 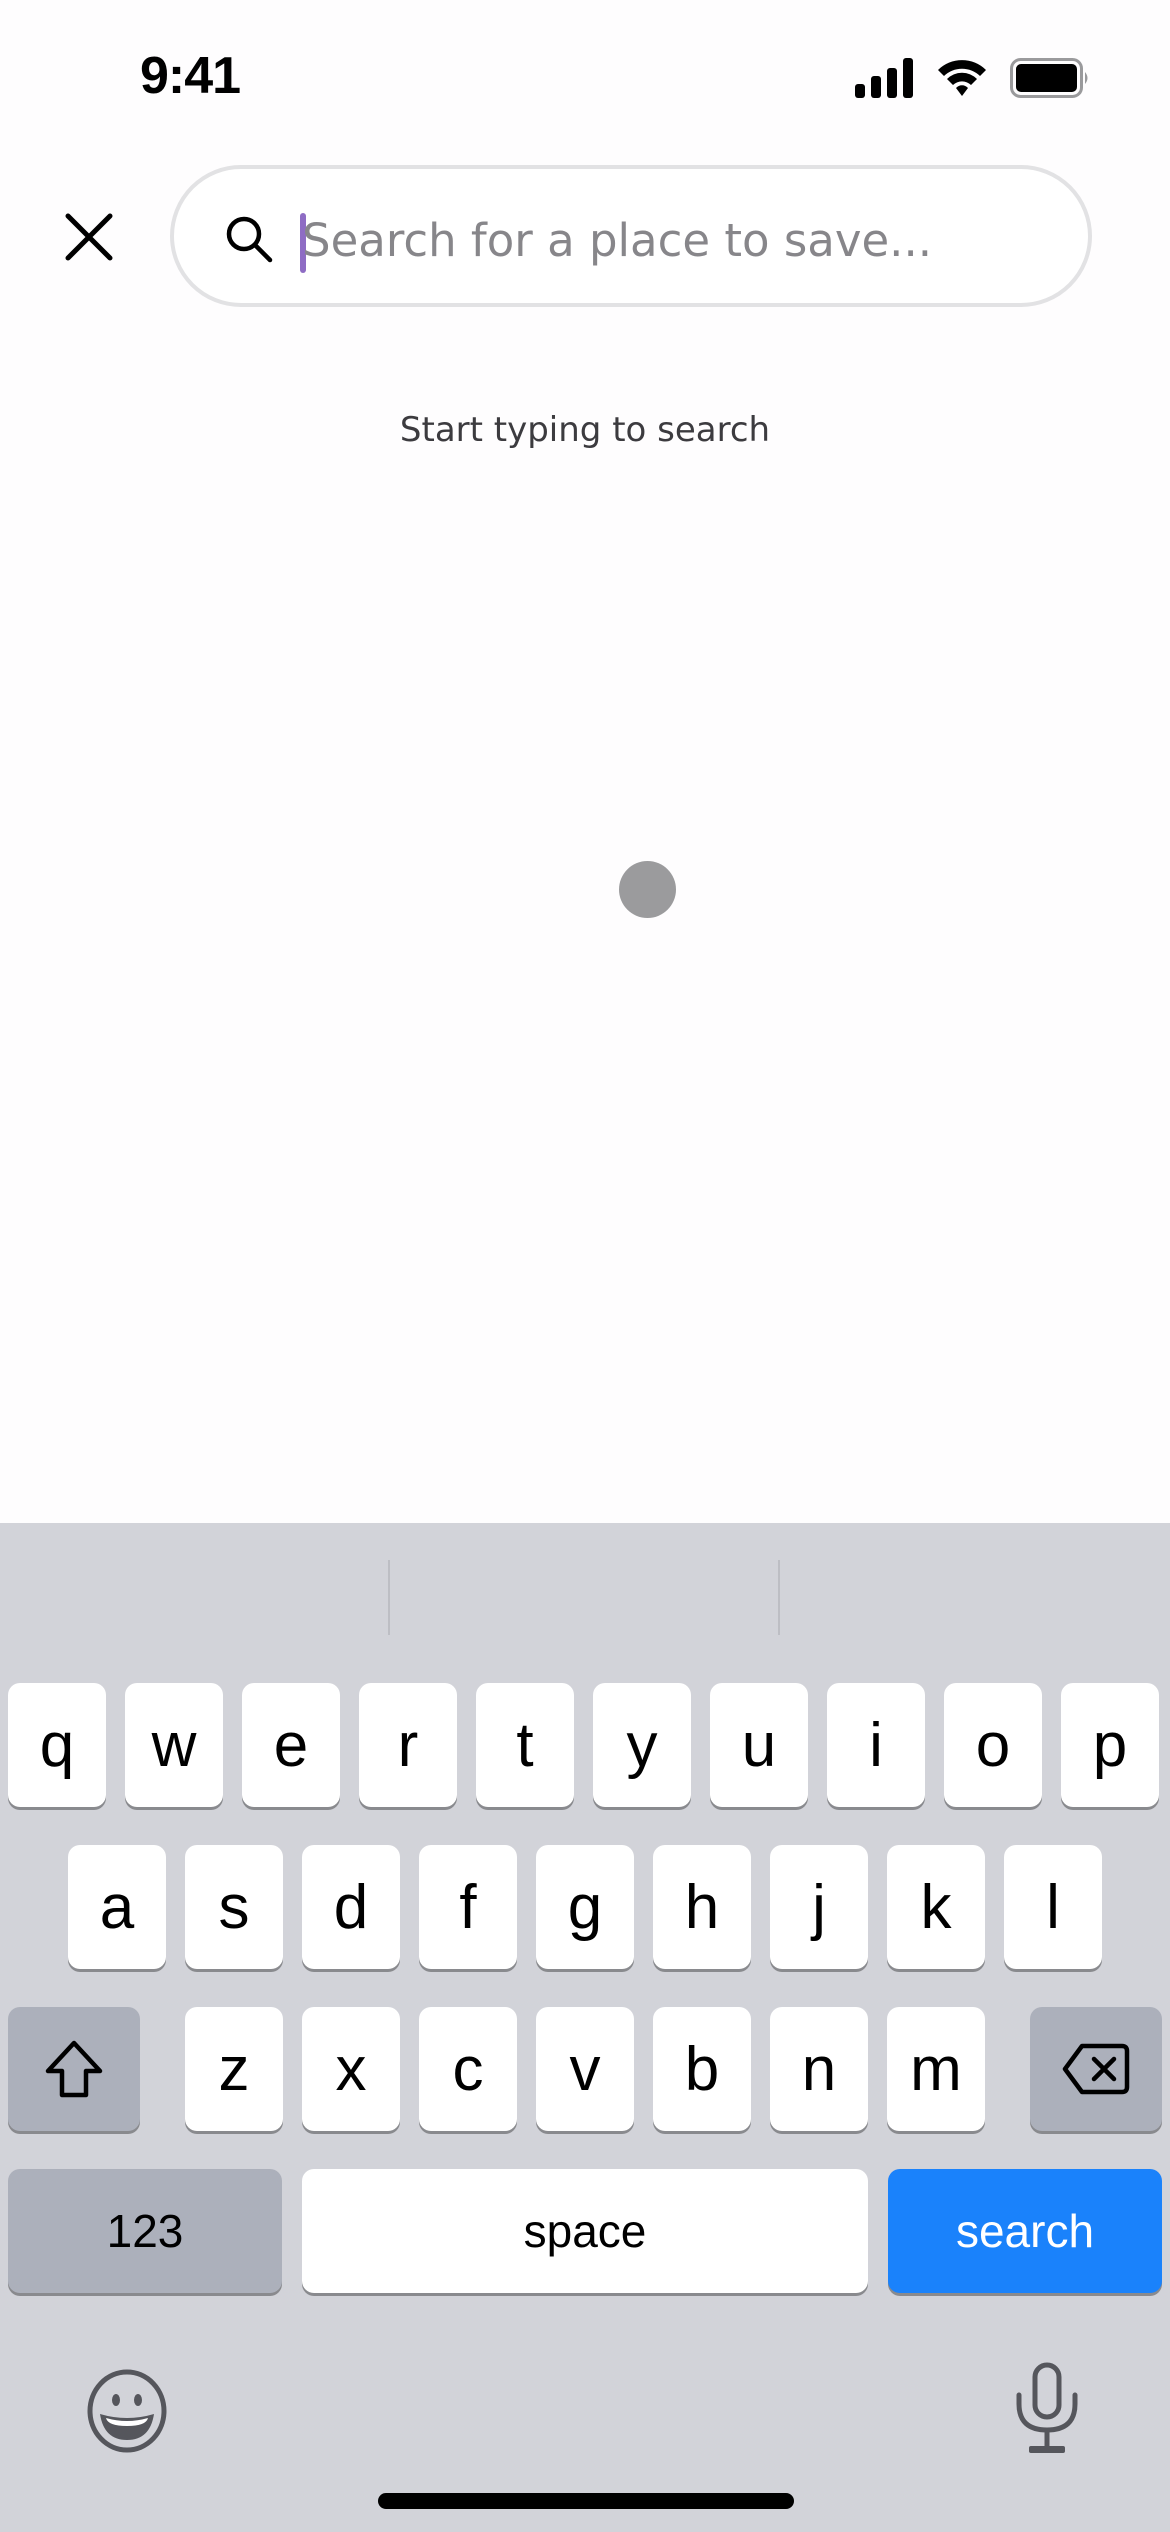 I want to click on search-bar, so click(x=631, y=236).